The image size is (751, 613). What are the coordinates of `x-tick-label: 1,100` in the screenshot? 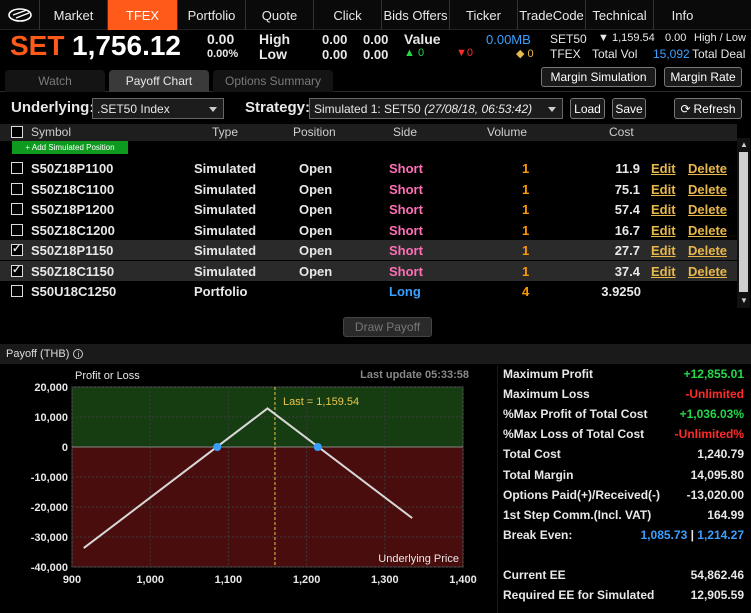 It's located at (229, 579).